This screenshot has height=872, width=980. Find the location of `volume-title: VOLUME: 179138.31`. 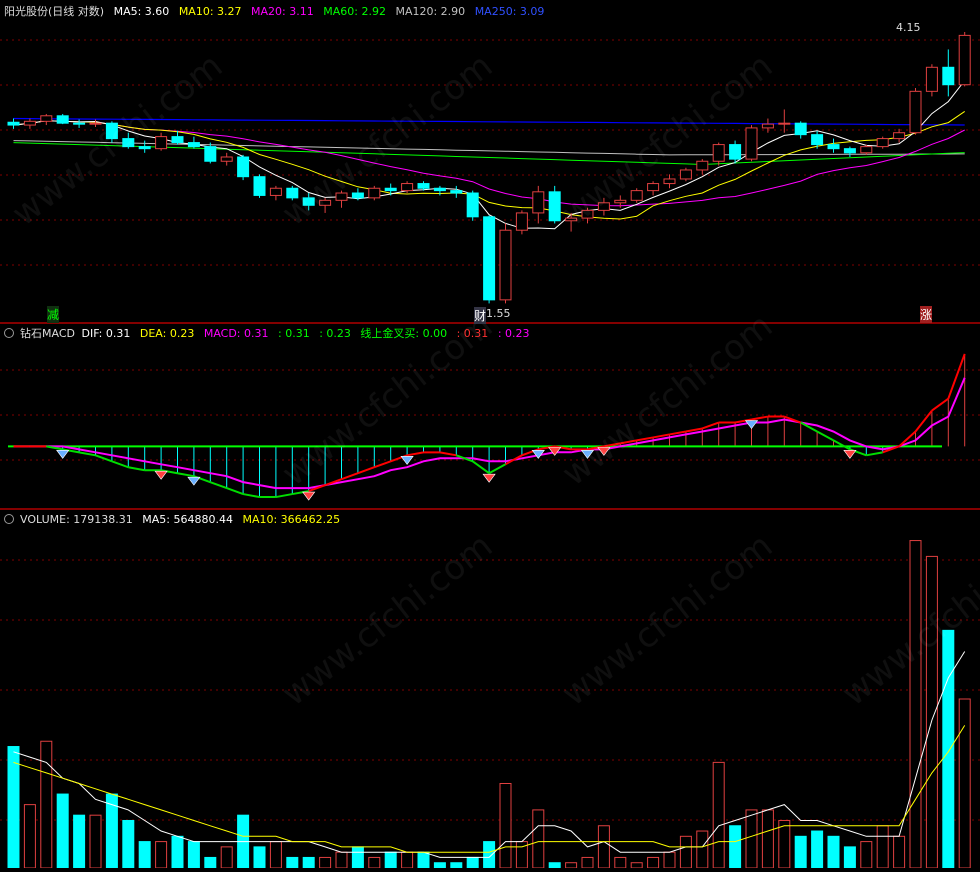

volume-title: VOLUME: 179138.31 is located at coordinates (76, 519).